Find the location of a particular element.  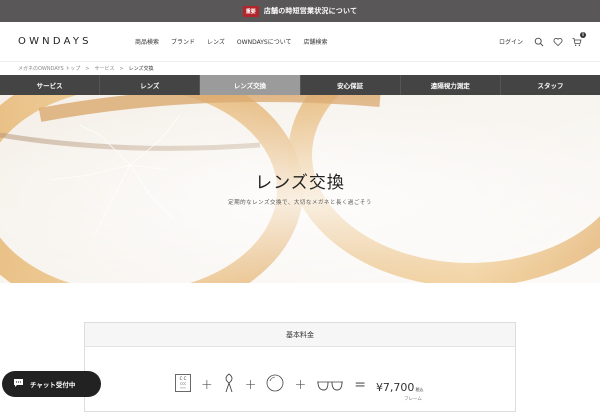

svg-text: C C is located at coordinates (183, 378).